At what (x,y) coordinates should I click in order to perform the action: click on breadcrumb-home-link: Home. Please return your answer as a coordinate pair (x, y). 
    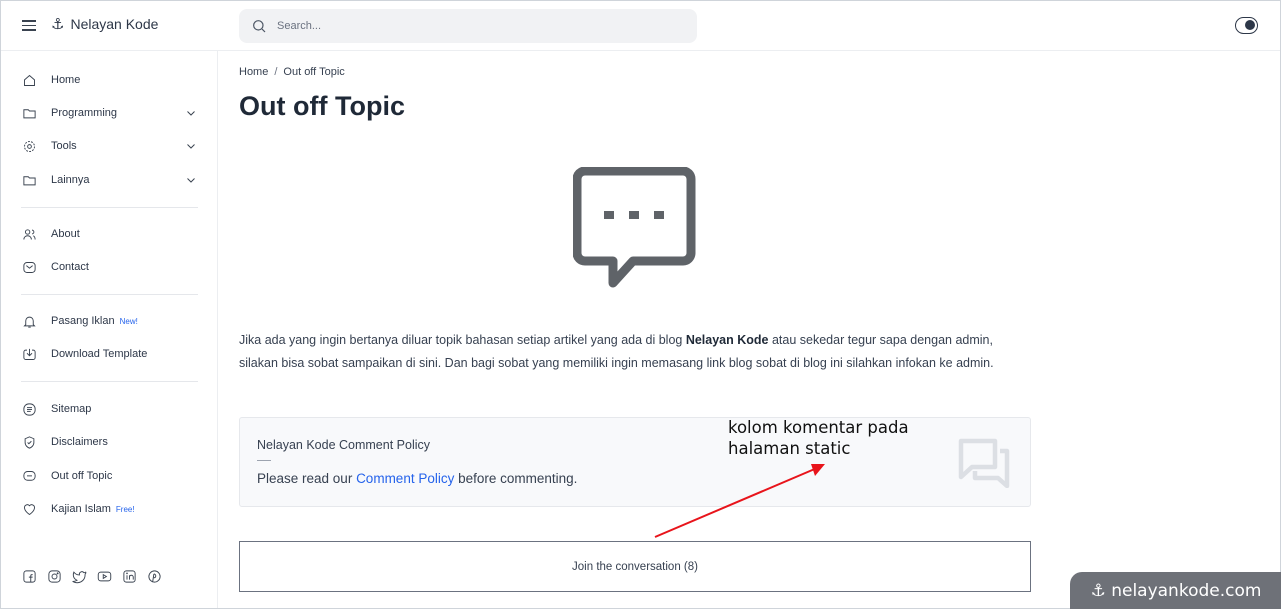
    Looking at the image, I should click on (253, 72).